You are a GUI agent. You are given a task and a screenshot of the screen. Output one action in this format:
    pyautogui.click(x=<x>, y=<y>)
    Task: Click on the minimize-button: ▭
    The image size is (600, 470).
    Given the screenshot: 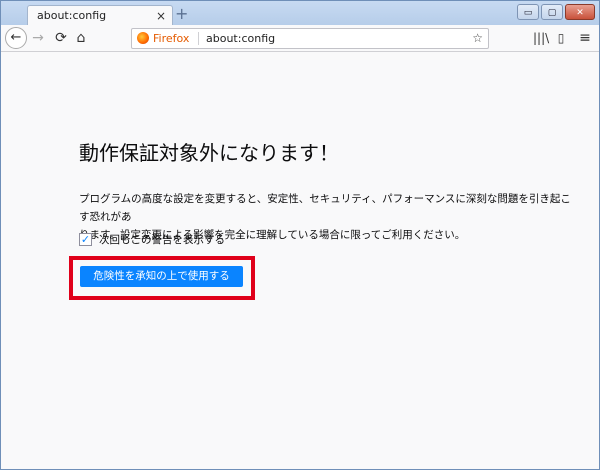 What is the action you would take?
    pyautogui.click(x=528, y=12)
    